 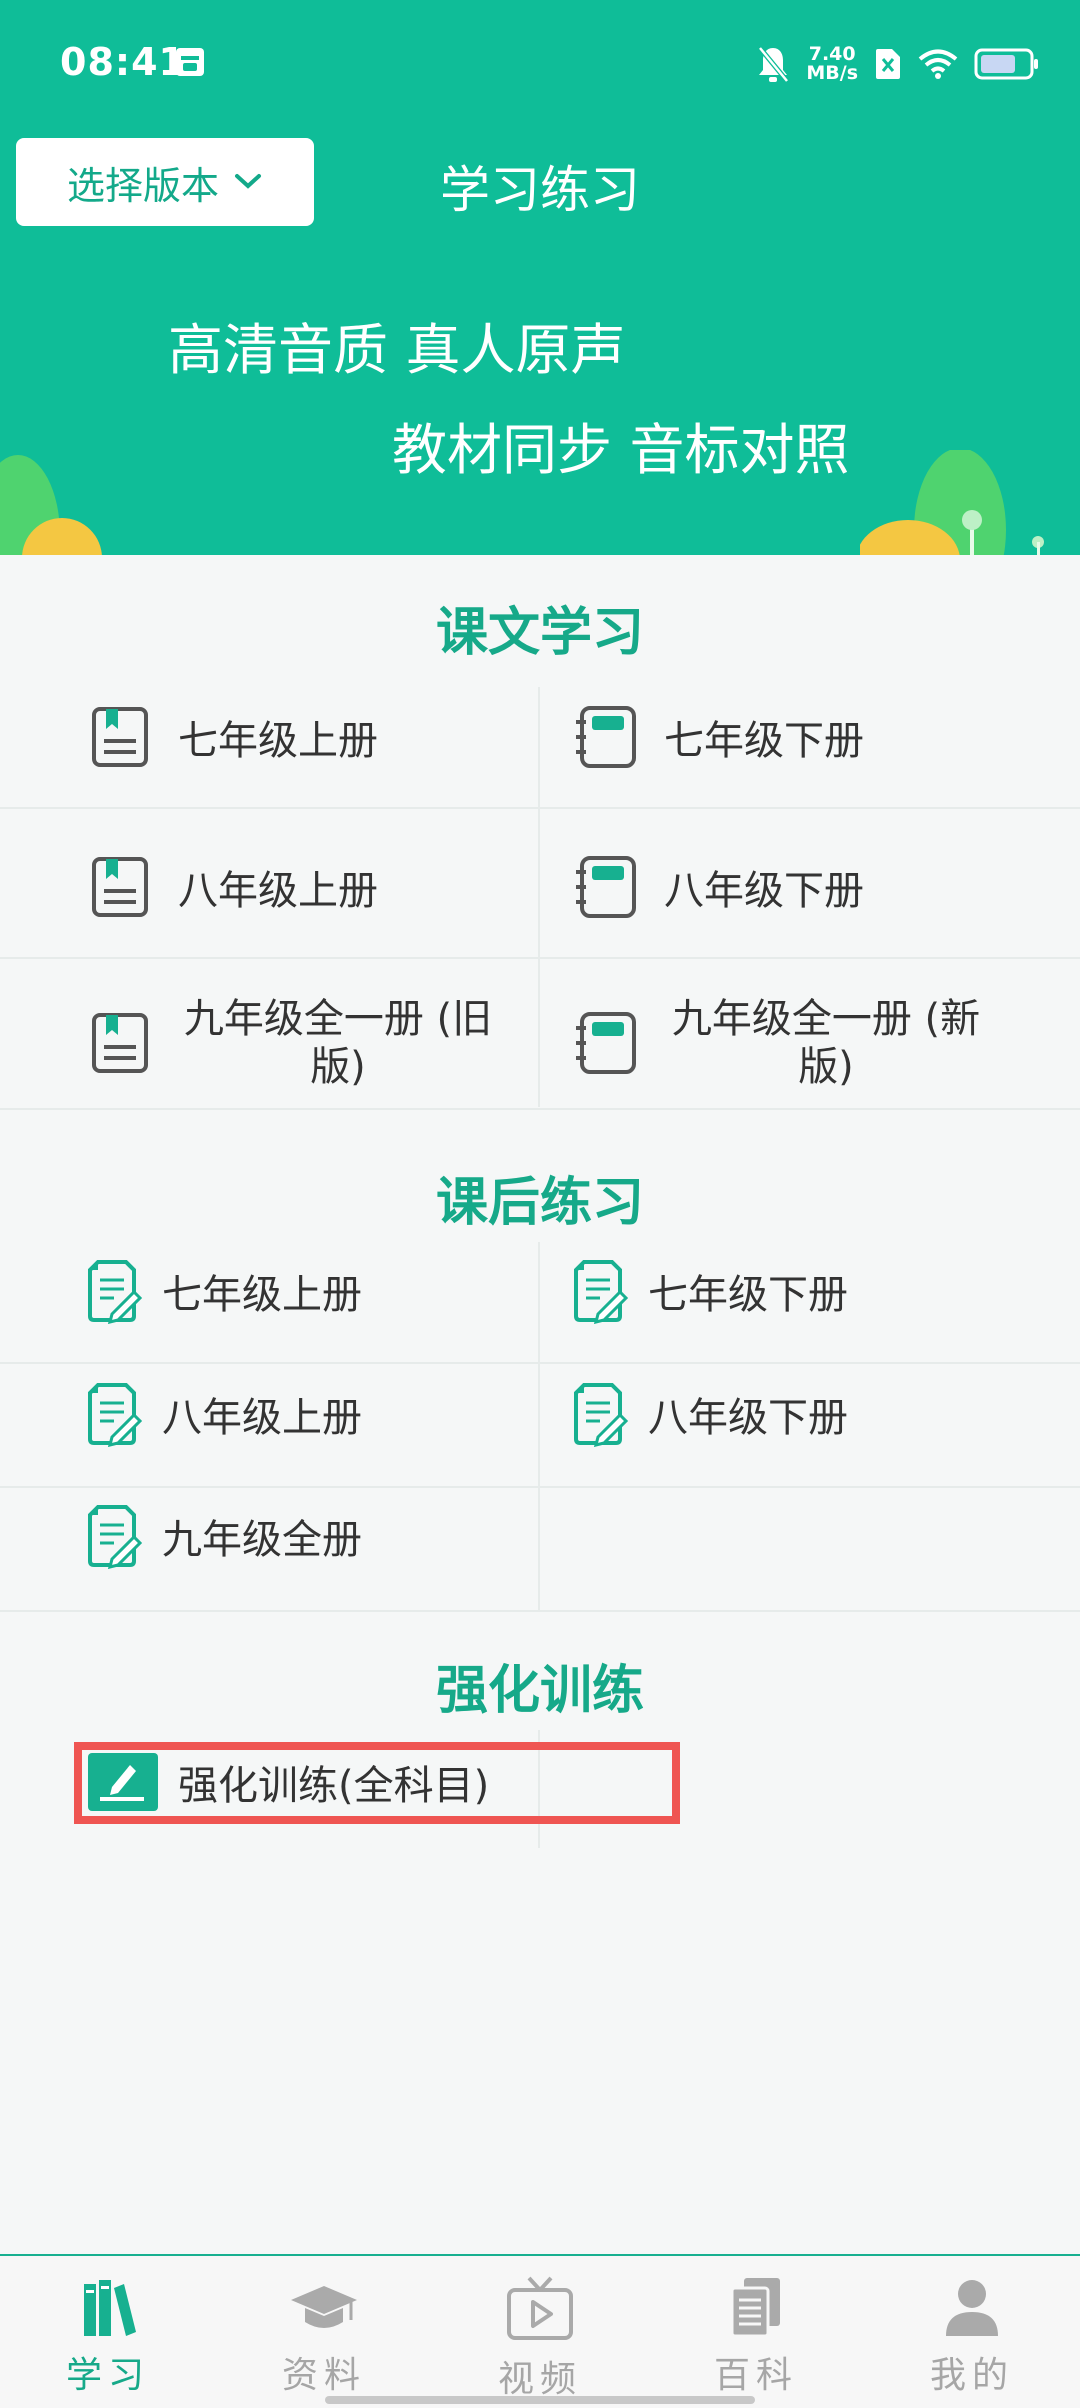 What do you see at coordinates (748, 1295) in the screenshot?
I see `exercise-item-label: 七年级下册` at bounding box center [748, 1295].